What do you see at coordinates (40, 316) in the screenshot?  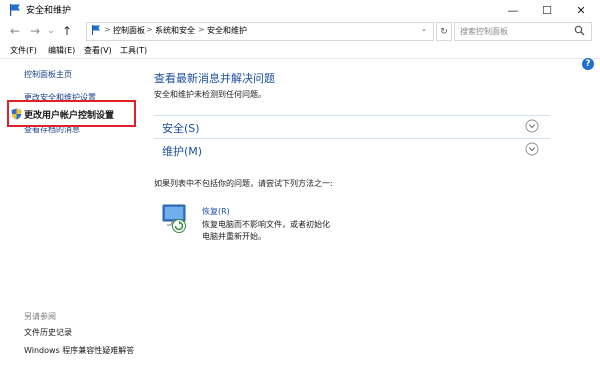 I see `see-also-heading: 另请参阅` at bounding box center [40, 316].